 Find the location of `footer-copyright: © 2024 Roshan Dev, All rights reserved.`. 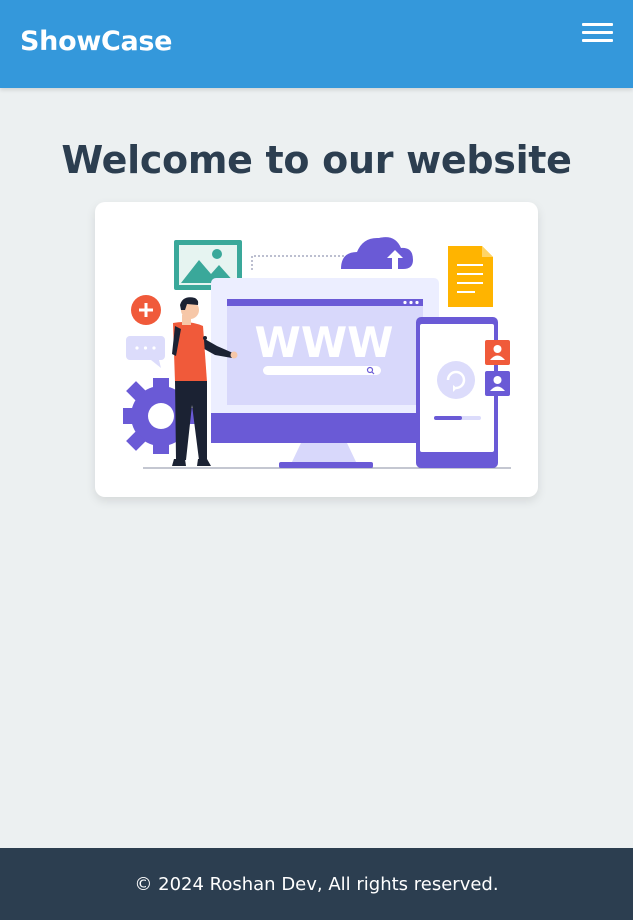

footer-copyright: © 2024 Roshan Dev, All rights reserved. is located at coordinates (316, 884).